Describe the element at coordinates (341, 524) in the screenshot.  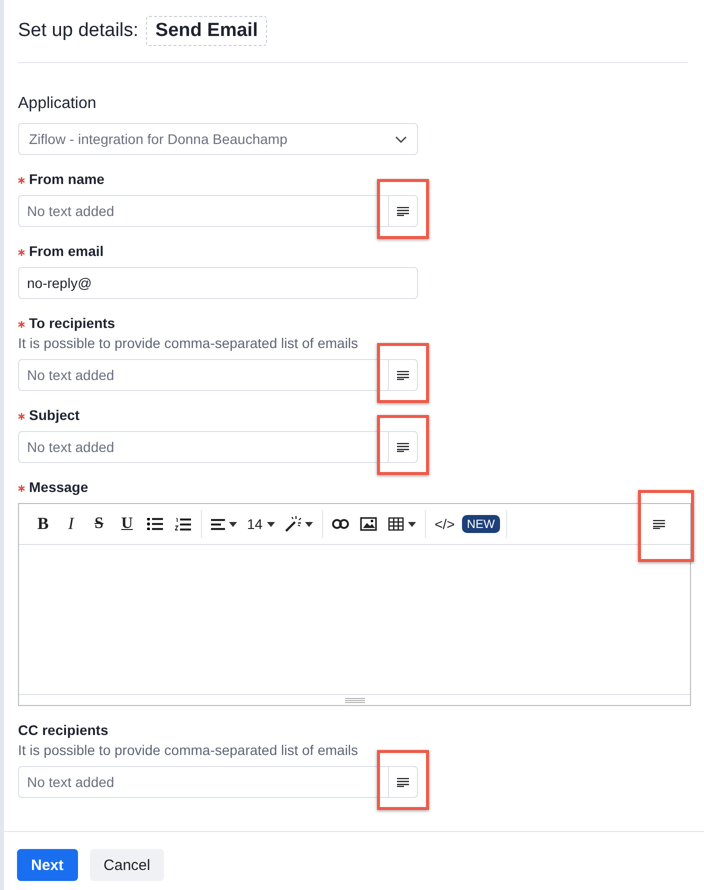
I see `link-icon` at that location.